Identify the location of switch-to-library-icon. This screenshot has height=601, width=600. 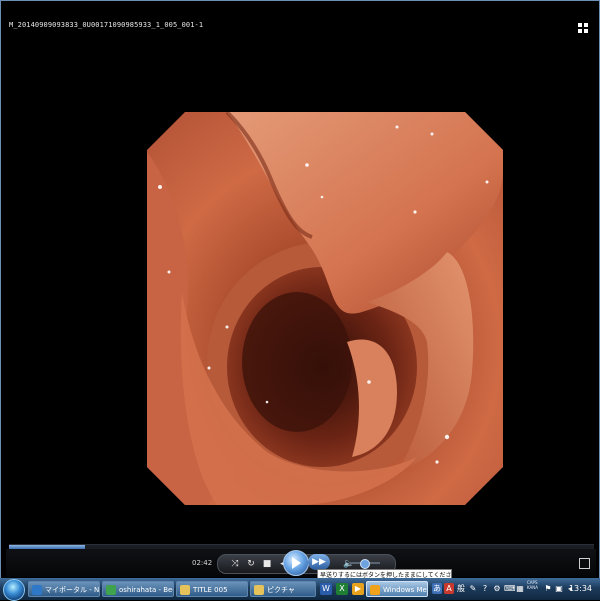
(584, 563).